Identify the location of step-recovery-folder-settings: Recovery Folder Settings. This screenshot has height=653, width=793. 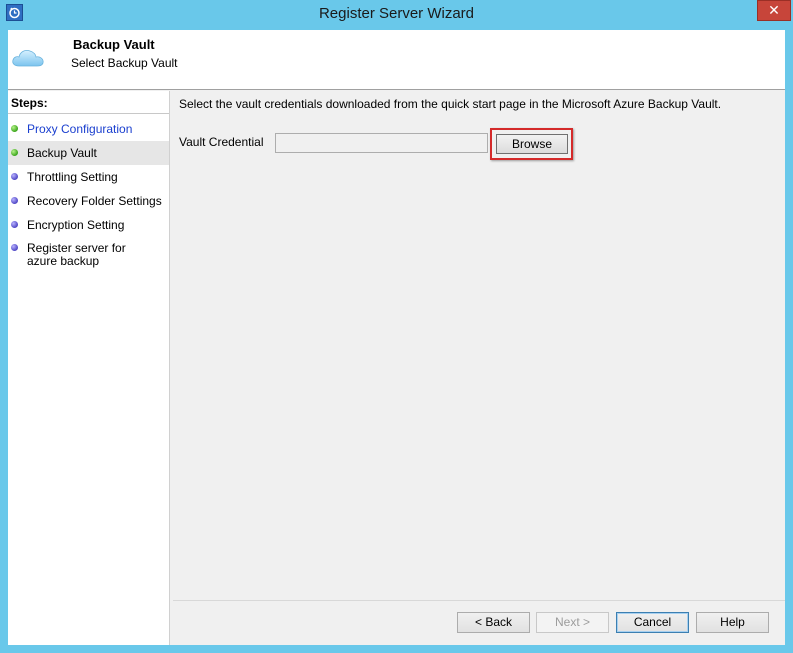
(88, 202).